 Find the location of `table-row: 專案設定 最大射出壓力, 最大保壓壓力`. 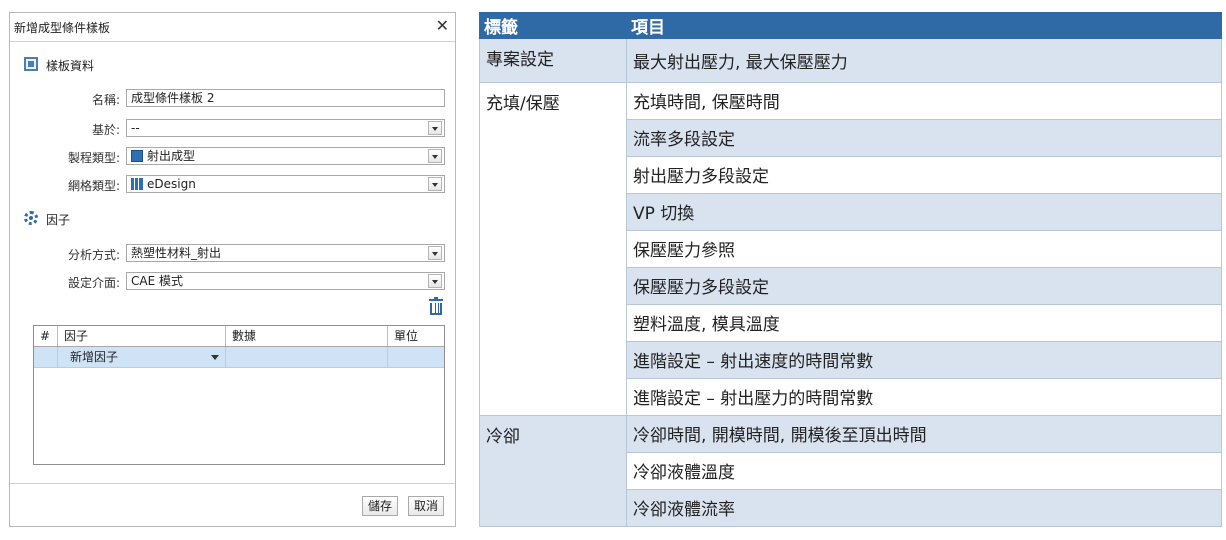

table-row: 專案設定 最大射出壓力, 最大保壓壓力 is located at coordinates (850, 60).